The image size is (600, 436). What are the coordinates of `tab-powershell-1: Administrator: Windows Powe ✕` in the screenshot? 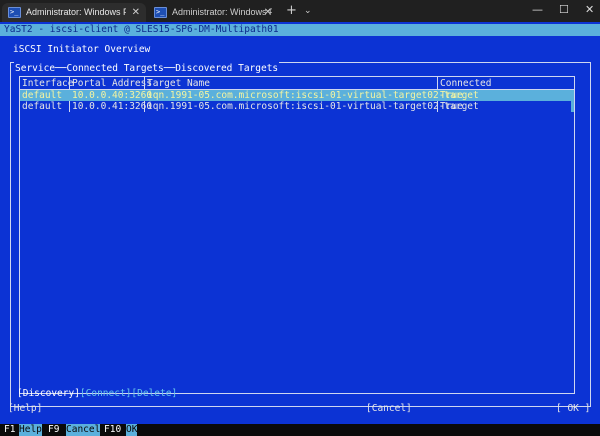 It's located at (74, 12).